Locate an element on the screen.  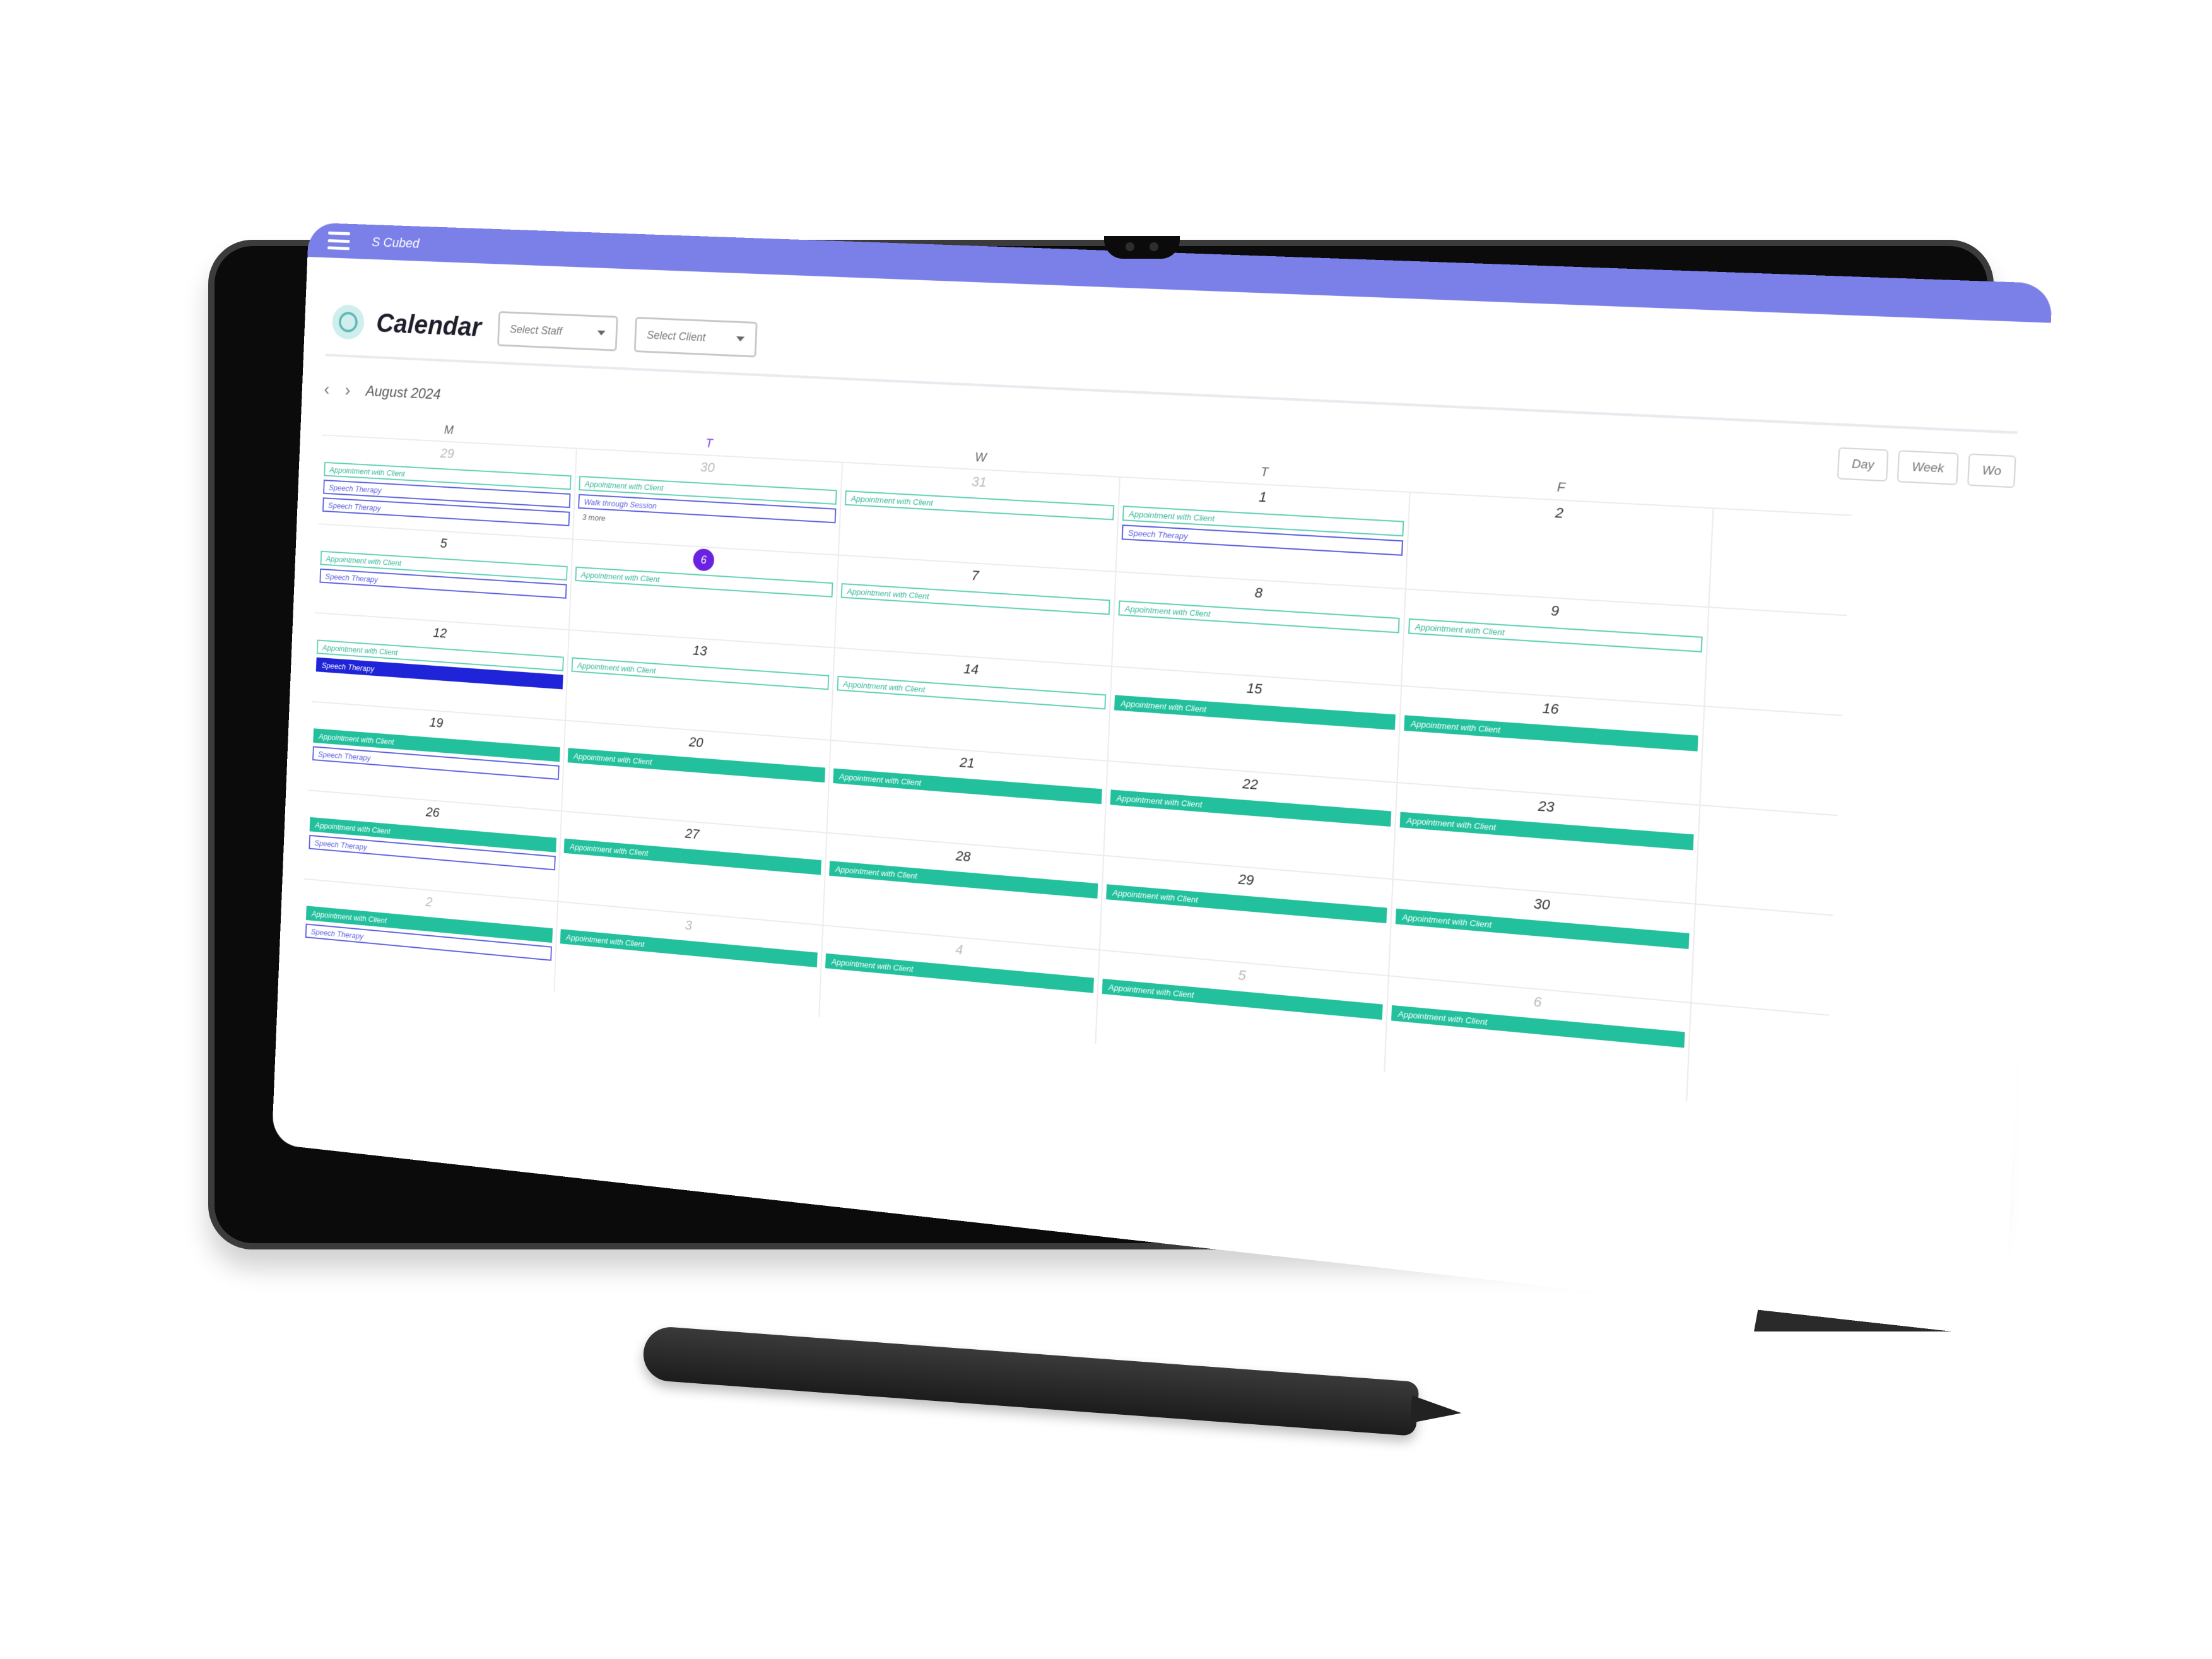
day-cell: 31 Appointment with Client is located at coordinates (979, 517).